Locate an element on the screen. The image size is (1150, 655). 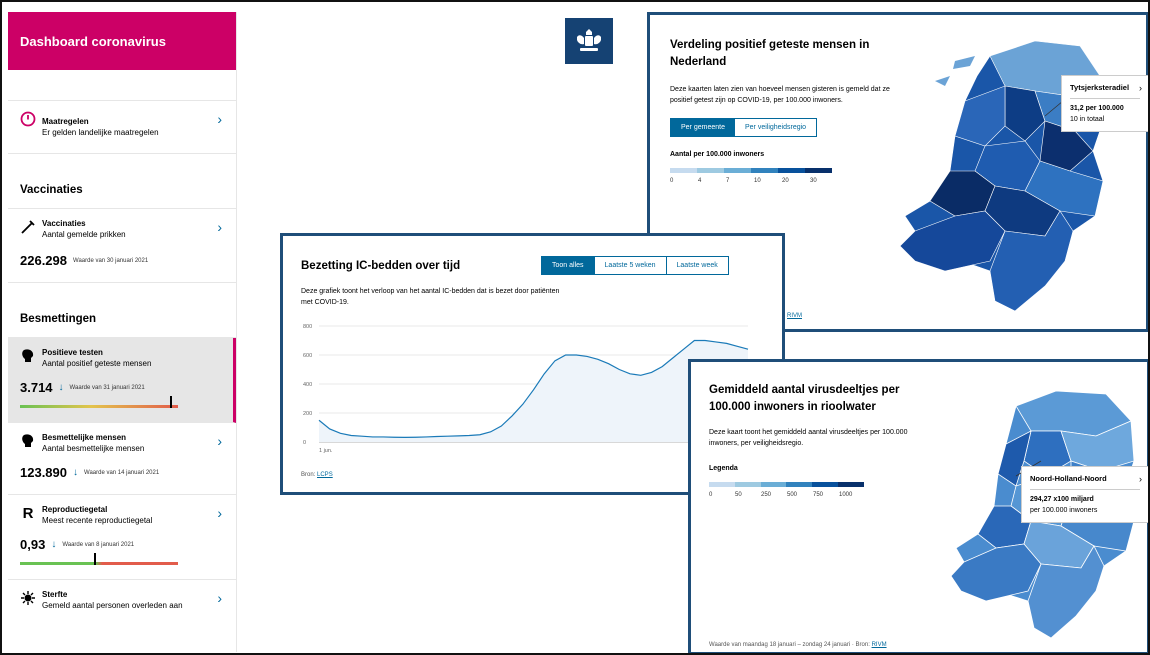
clock-alert-icon is located at coordinates (28, 119).